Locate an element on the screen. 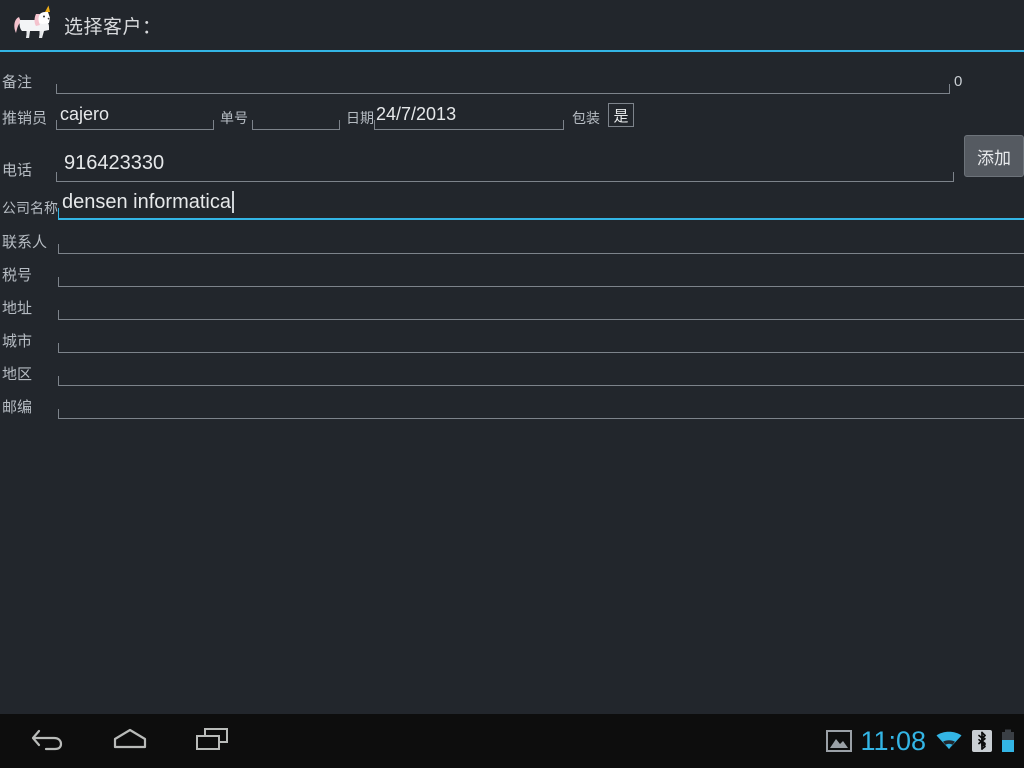  company-name-value: densen informatica is located at coordinates (146, 201).